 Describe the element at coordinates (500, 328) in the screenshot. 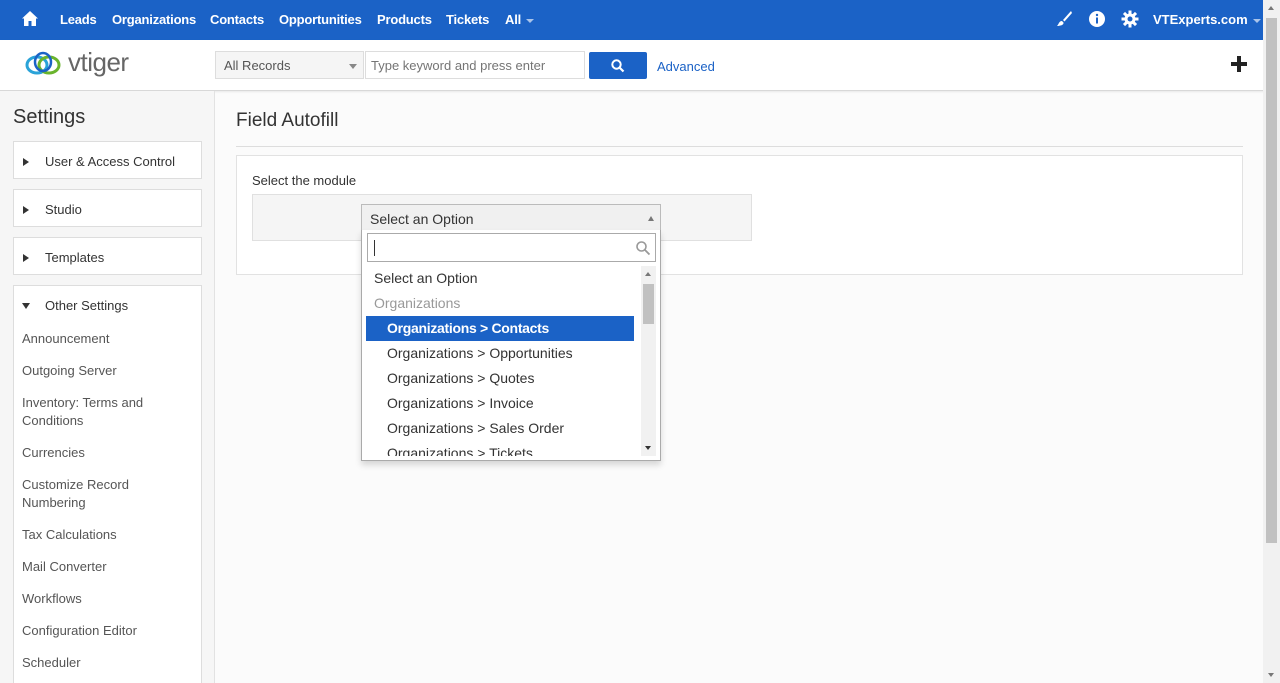

I see `dropdown-option: Organizations > Contacts` at that location.